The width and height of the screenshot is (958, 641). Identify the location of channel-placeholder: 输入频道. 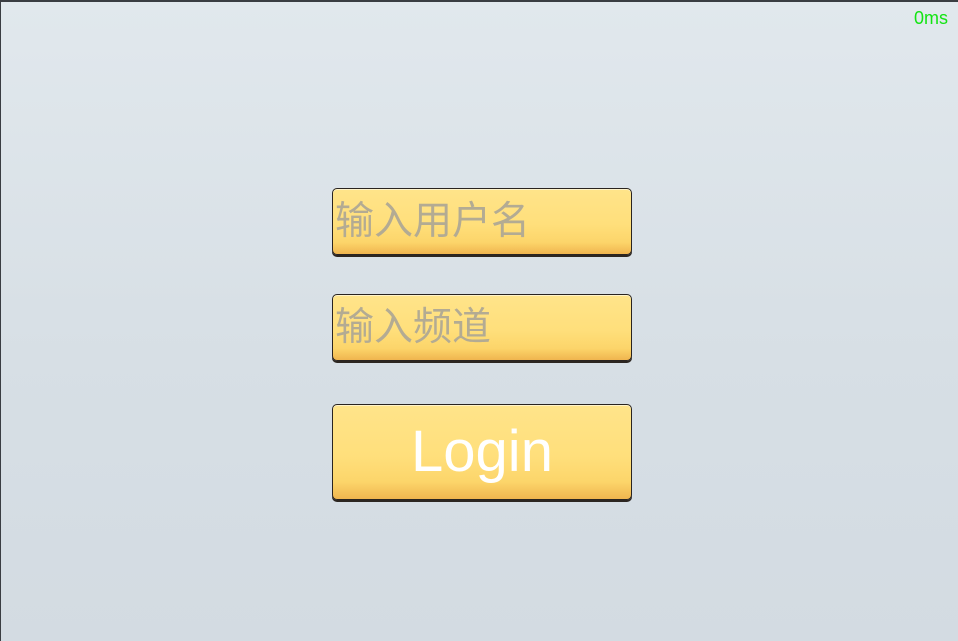
(413, 327).